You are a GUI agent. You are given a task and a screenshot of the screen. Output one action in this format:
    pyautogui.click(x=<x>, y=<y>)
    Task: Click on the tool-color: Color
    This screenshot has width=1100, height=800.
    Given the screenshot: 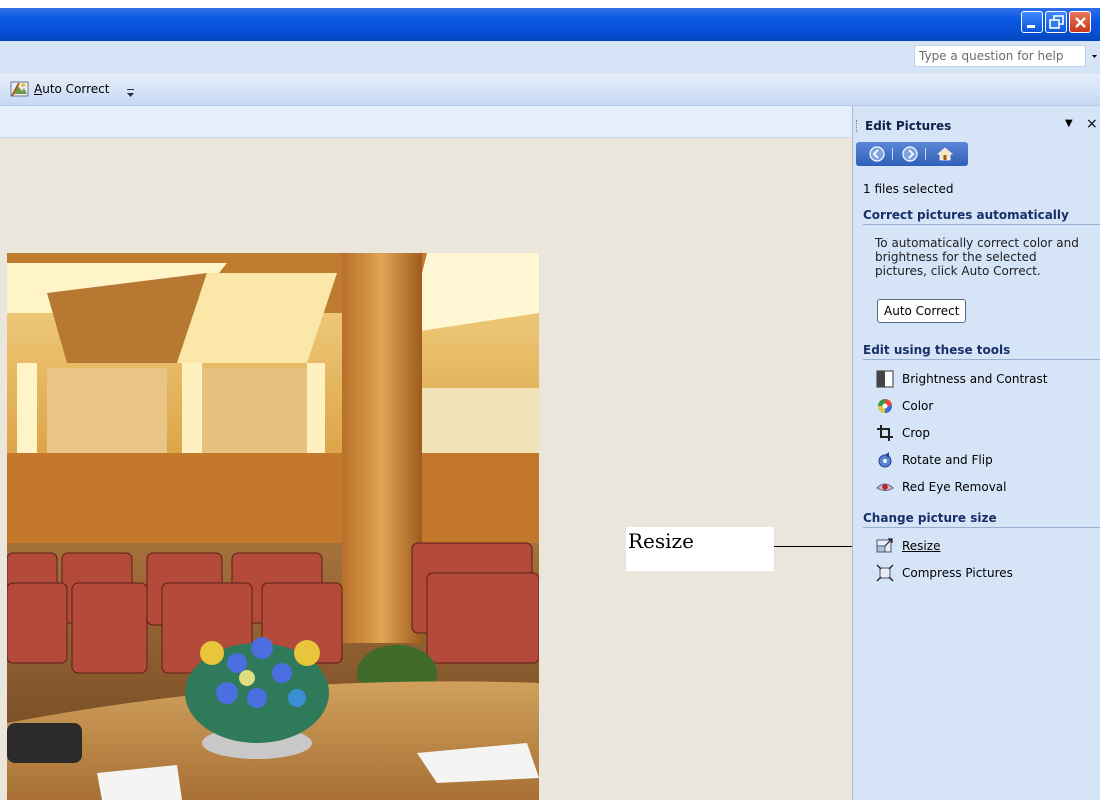 What is the action you would take?
    pyautogui.click(x=904, y=406)
    